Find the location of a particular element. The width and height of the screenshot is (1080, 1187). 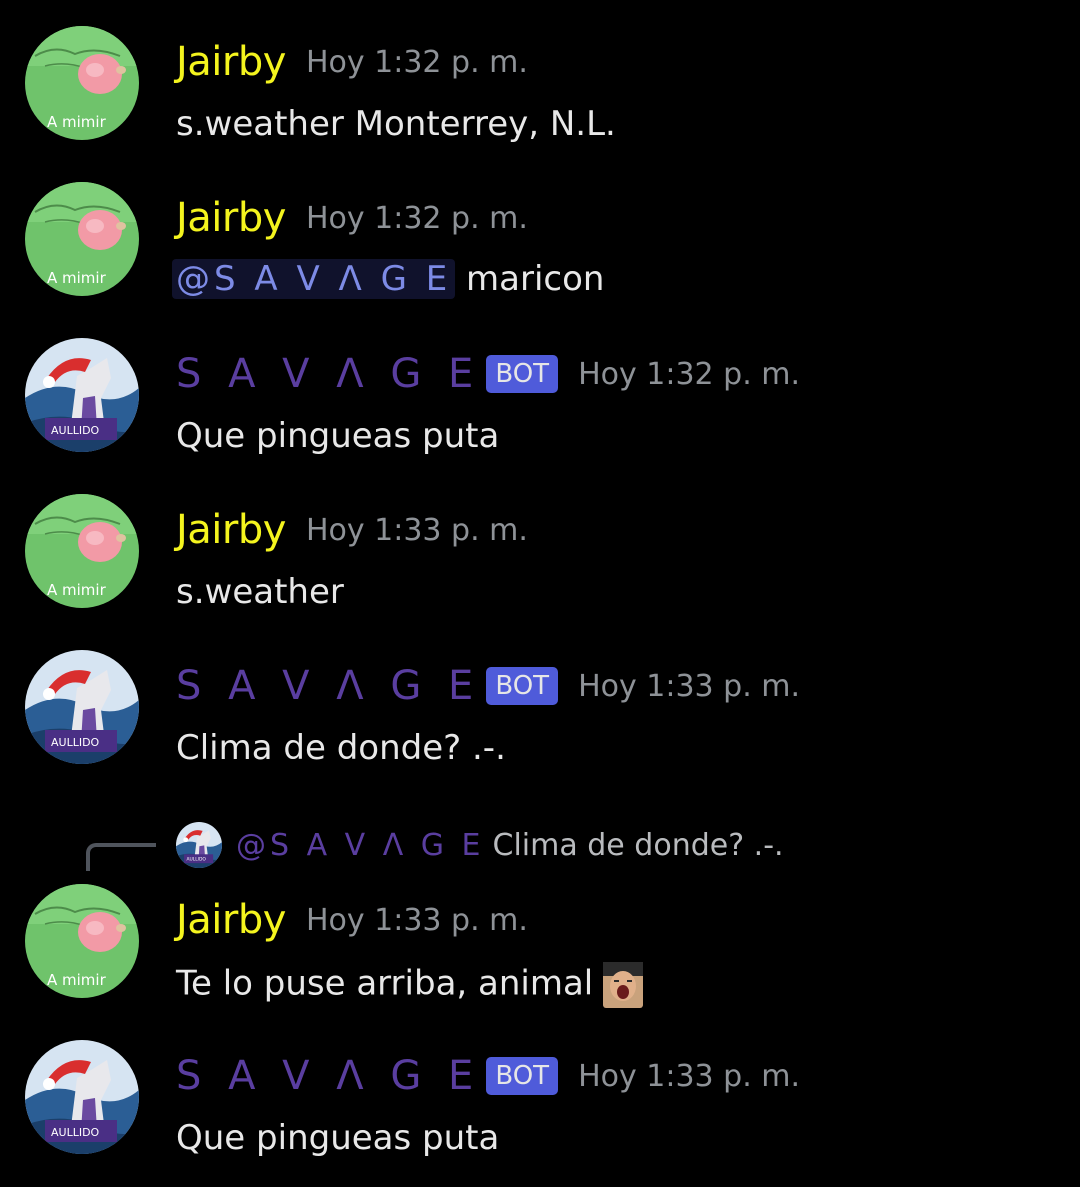

message-text: s.weather is located at coordinates (260, 592).